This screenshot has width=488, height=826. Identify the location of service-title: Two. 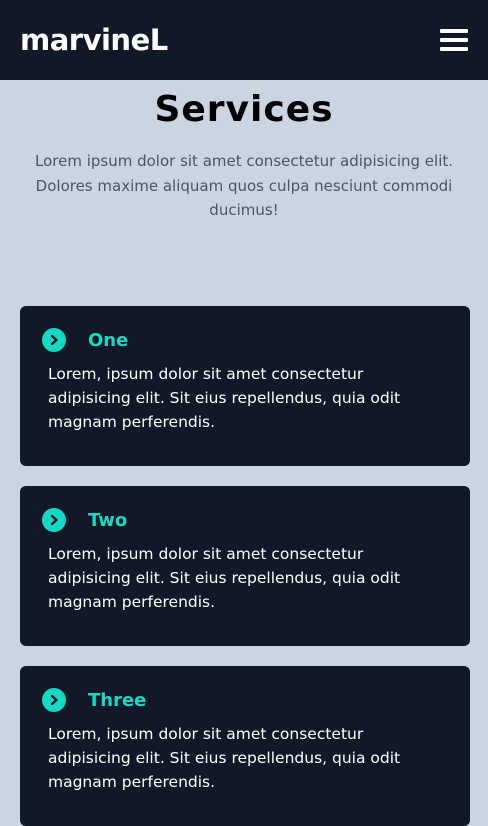
(108, 520).